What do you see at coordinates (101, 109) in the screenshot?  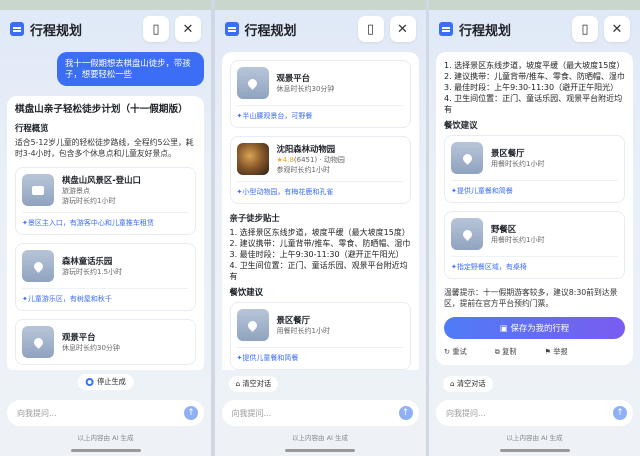 I see `plan-title: 棋盘山亲子轻松徒步计划（十一假期版）` at bounding box center [101, 109].